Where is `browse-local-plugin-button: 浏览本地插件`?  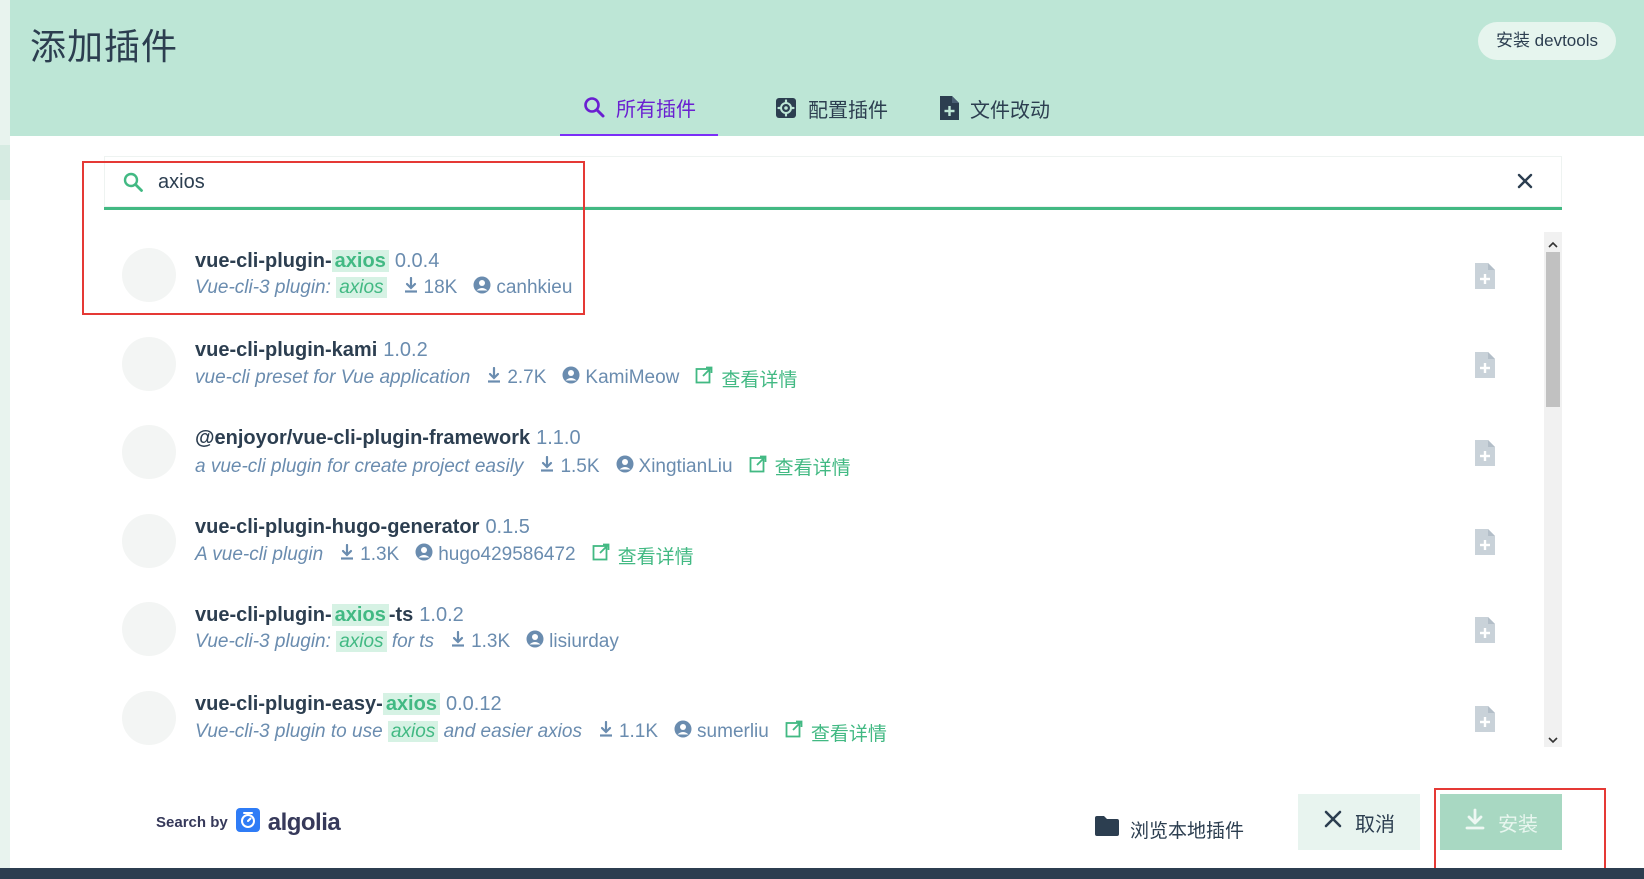 browse-local-plugin-button: 浏览本地插件 is located at coordinates (1169, 829).